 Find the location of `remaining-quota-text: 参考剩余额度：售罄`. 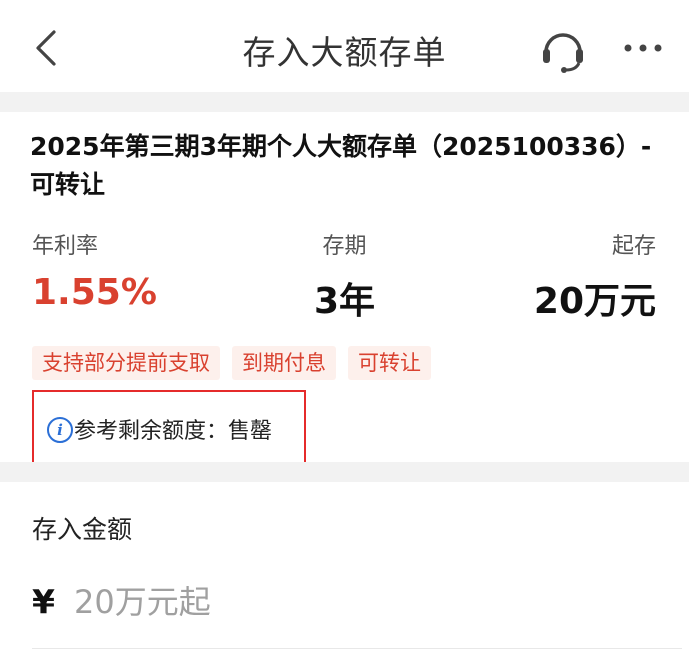

remaining-quota-text: 参考剩余额度：售罄 is located at coordinates (173, 431).